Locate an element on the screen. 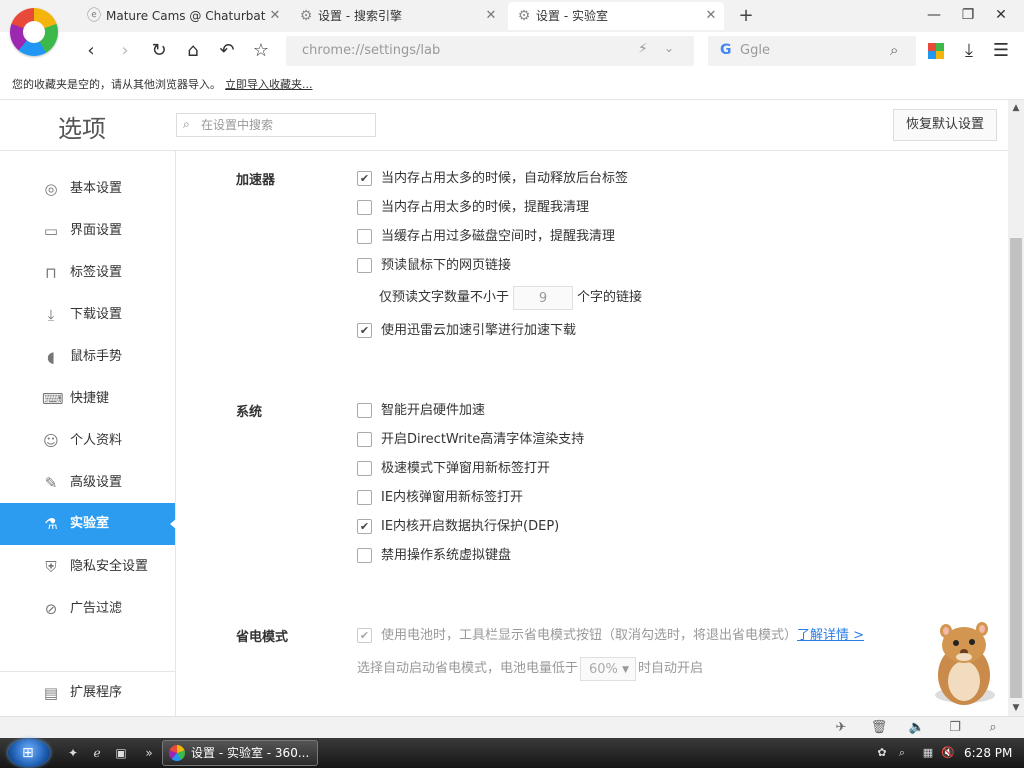 The image size is (1024, 768). tab-search-engine-settings: ⚙ 设置 - 搜索引擎 ✕ is located at coordinates (397, 16).